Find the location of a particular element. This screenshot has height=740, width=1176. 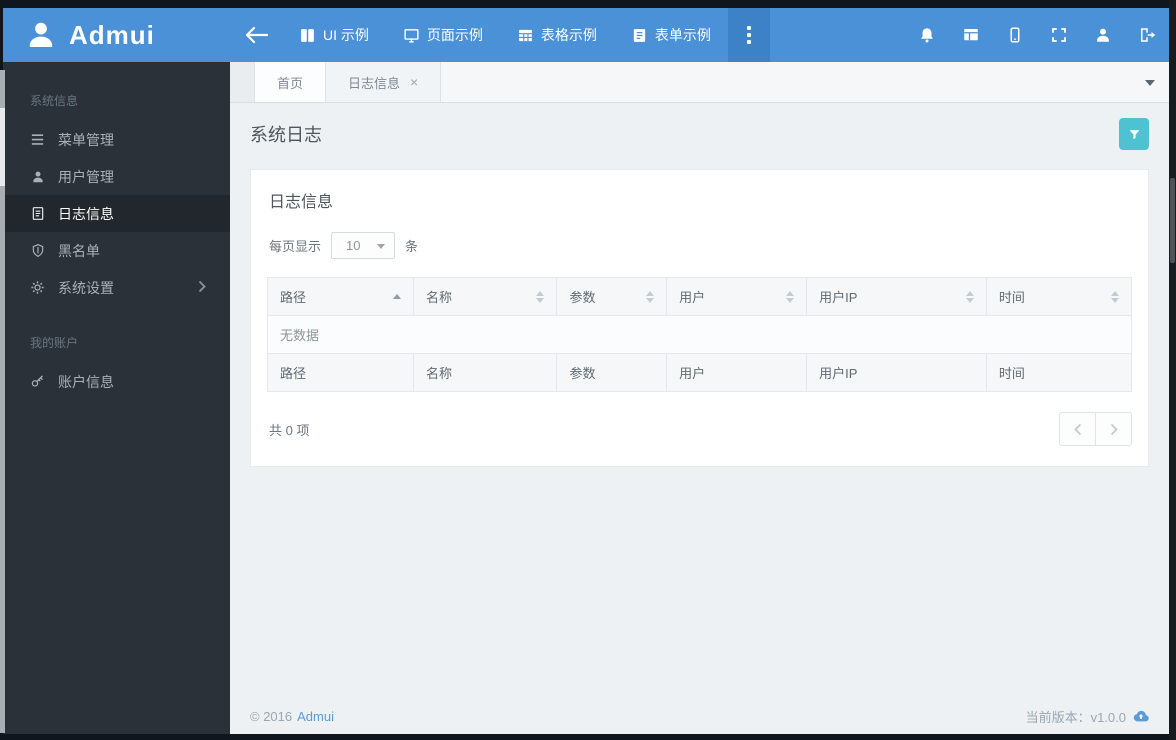

copyright-text: © 2016 is located at coordinates (271, 716).